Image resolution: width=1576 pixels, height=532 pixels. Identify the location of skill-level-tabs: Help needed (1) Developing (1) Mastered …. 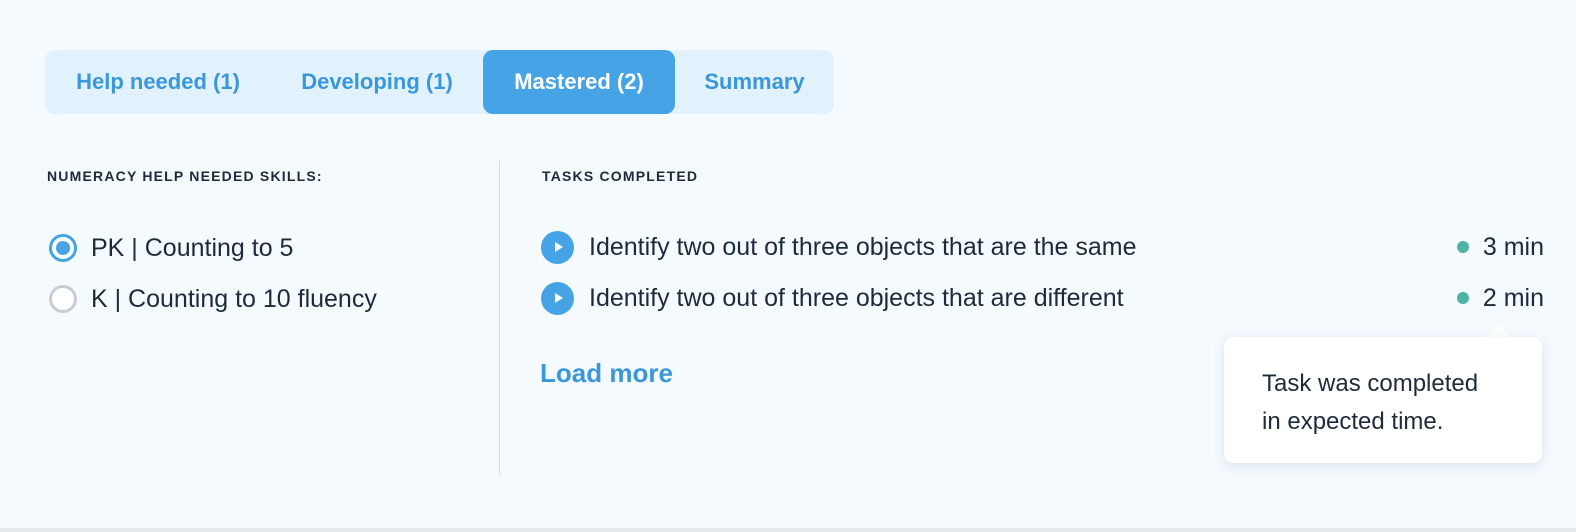
(439, 82).